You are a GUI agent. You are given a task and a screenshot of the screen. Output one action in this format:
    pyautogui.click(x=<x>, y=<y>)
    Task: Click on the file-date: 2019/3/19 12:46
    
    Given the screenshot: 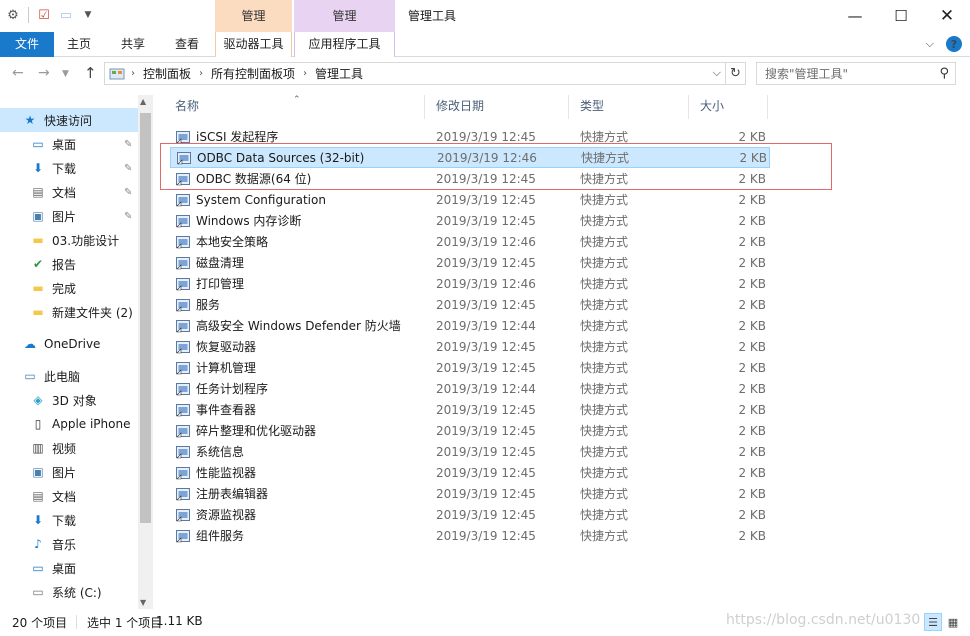 What is the action you would take?
    pyautogui.click(x=486, y=283)
    